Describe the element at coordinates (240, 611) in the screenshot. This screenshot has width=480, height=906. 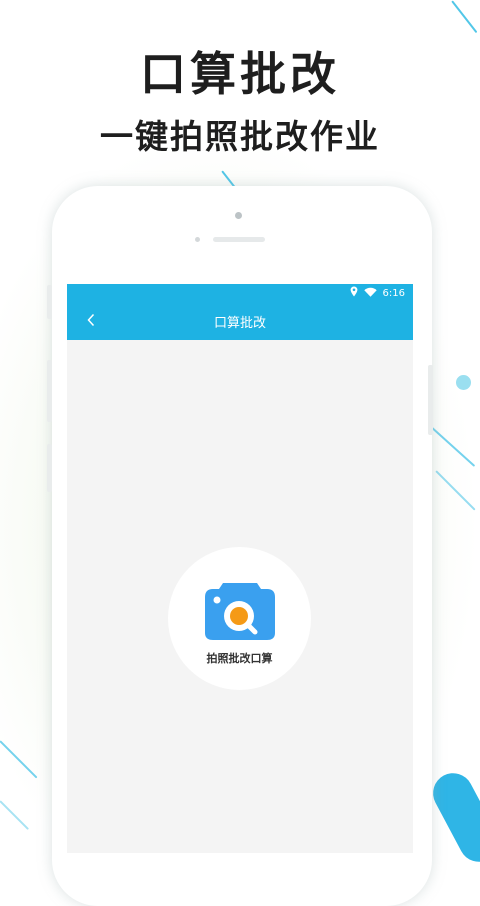
I see `camera-search-icon` at that location.